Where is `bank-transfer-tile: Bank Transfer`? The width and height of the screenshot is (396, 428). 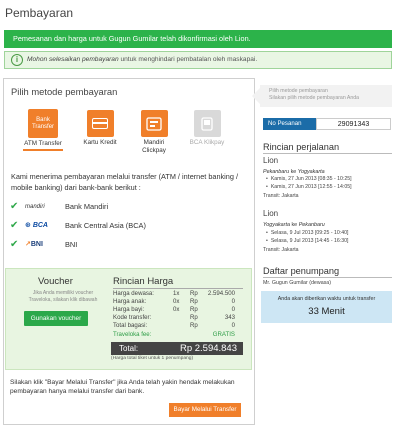 bank-transfer-tile: Bank Transfer is located at coordinates (43, 123).